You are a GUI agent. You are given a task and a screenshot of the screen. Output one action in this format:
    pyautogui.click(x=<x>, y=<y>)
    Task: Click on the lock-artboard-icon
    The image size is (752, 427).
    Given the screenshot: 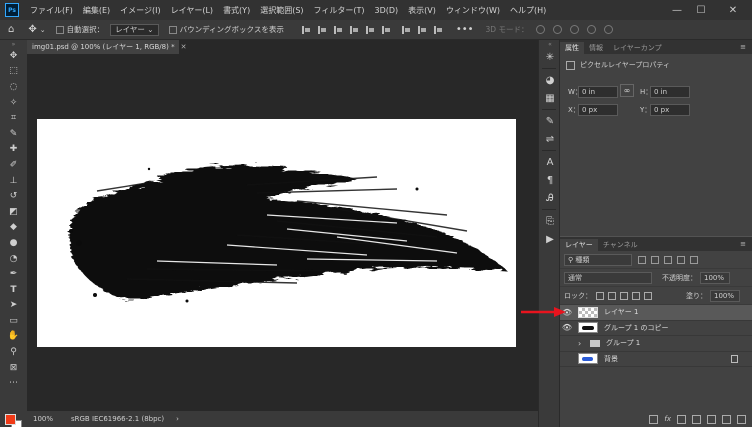 What is the action you would take?
    pyautogui.click(x=636, y=295)
    